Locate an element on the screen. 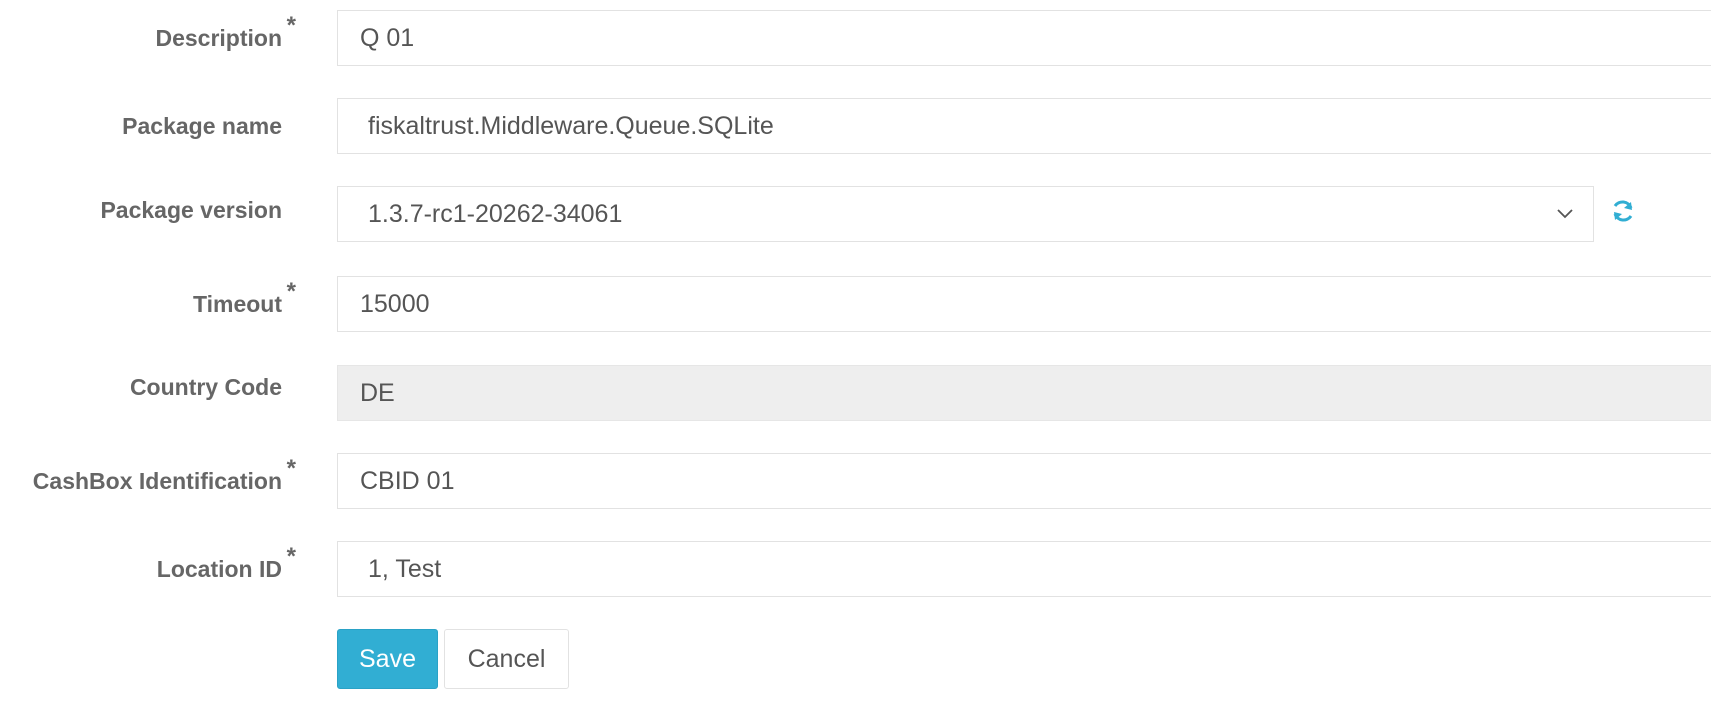  package-version-selected: 1.3.7-rc1-20262-34061 is located at coordinates (495, 213).